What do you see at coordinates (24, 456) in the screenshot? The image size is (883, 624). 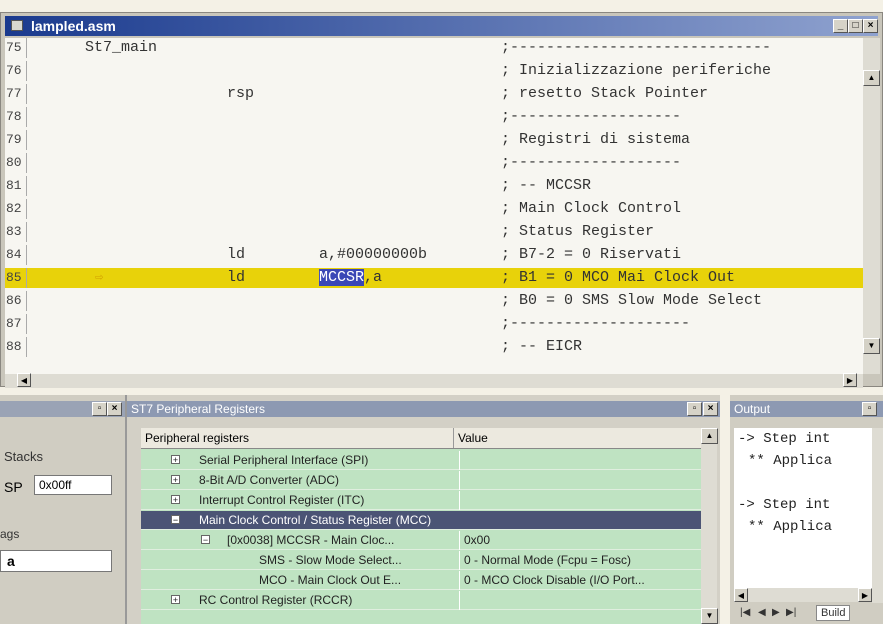 I see `stacks-label: Stacks` at bounding box center [24, 456].